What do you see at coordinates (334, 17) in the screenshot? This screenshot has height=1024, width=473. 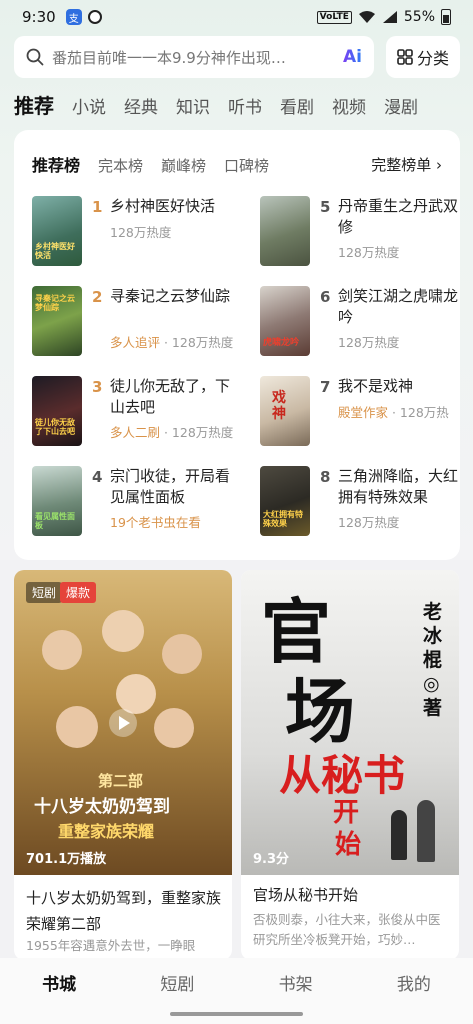 I see `volte-icon: VoLTE` at bounding box center [334, 17].